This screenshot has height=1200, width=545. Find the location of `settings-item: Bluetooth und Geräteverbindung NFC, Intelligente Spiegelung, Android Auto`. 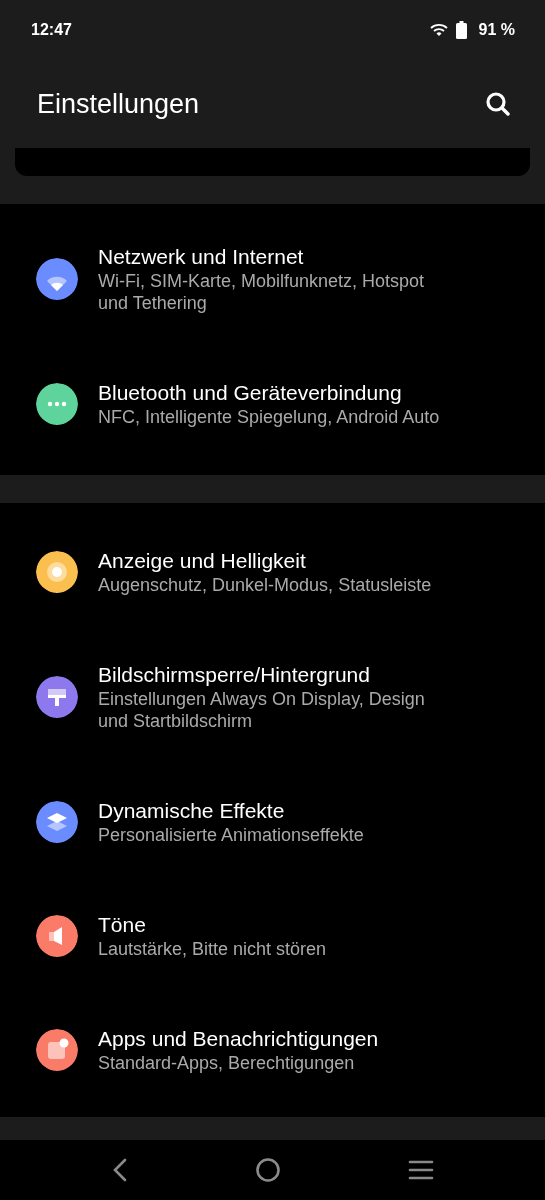

settings-item: Bluetooth und Geräteverbindung NFC, Intelligente Spiegelung, Android Auto is located at coordinates (272, 404).